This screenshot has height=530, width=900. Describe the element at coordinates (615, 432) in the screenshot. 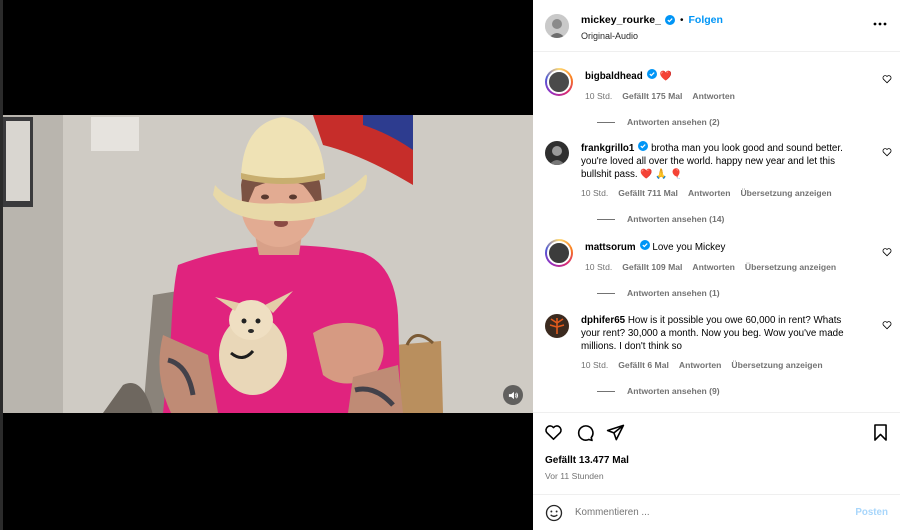

I see `share-icon` at that location.